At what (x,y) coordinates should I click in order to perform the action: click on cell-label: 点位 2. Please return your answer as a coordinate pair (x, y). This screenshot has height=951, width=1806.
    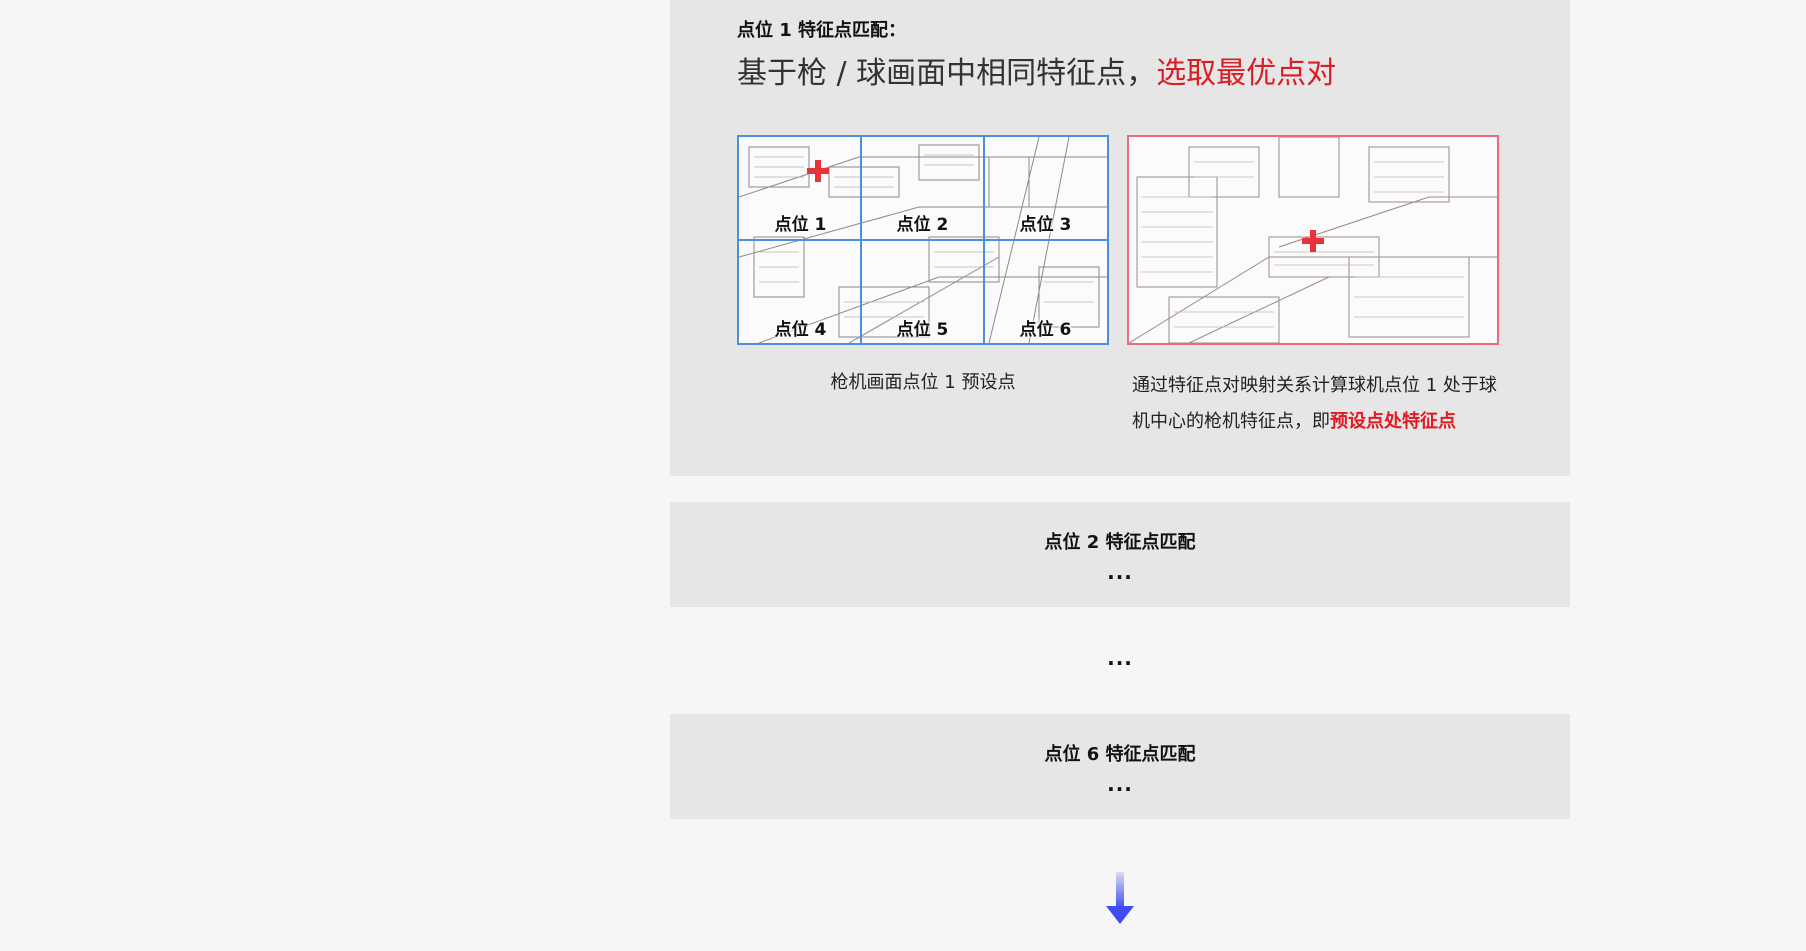
    Looking at the image, I should click on (922, 225).